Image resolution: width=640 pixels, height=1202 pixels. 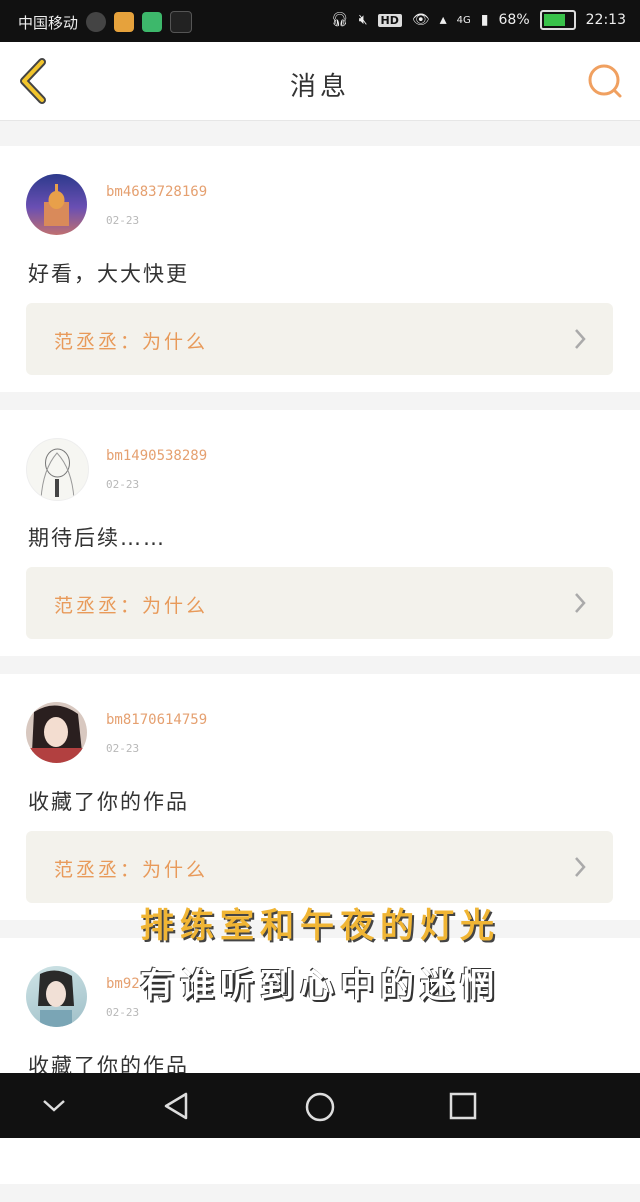 I want to click on netease-app-icon, so click(x=96, y=22).